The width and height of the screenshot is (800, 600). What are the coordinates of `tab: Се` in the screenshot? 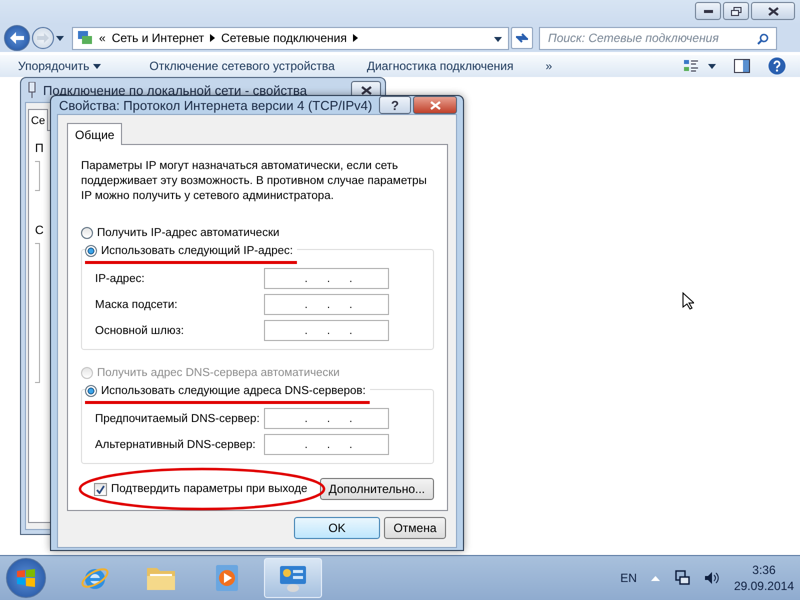 It's located at (38, 120).